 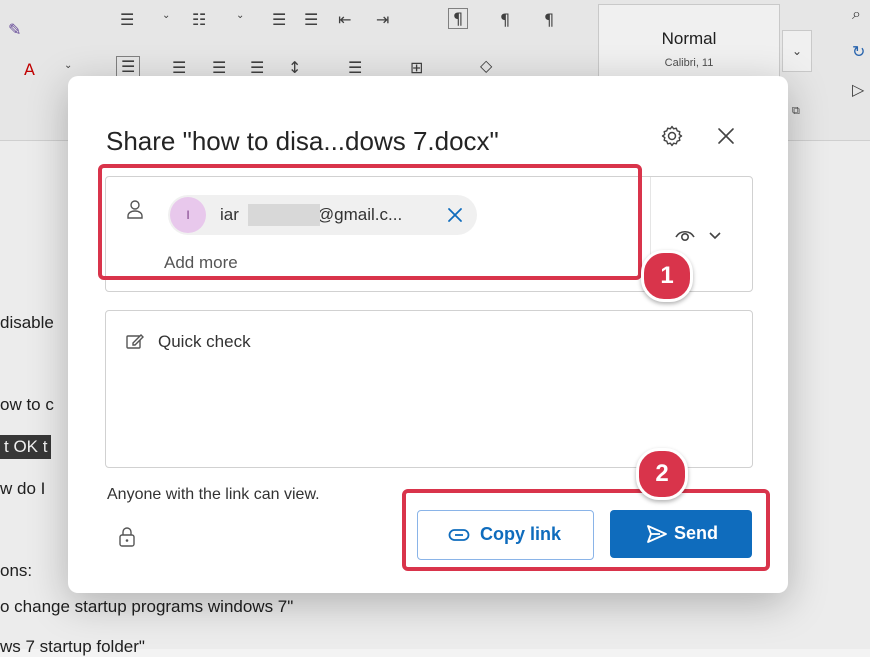 What do you see at coordinates (213, 495) in the screenshot?
I see `link-permission-text: Anyone with the link can view.` at bounding box center [213, 495].